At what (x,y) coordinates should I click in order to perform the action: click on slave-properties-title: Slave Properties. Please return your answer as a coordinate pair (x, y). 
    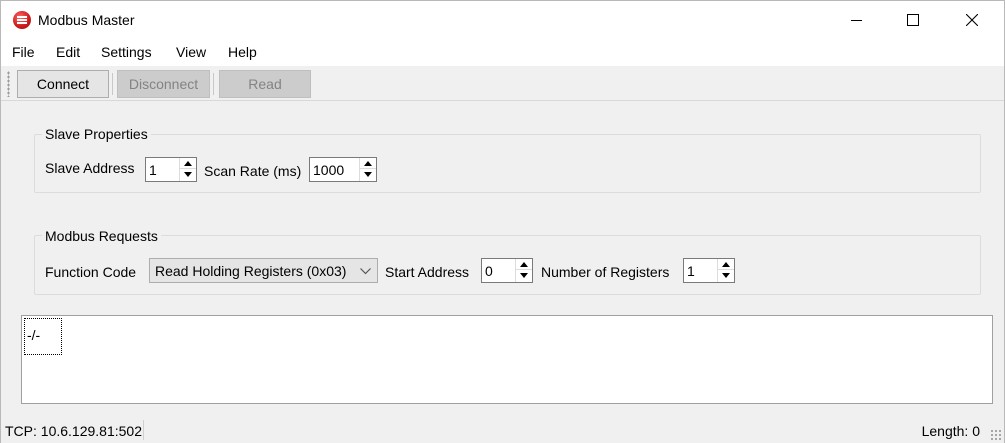
    Looking at the image, I should click on (96, 134).